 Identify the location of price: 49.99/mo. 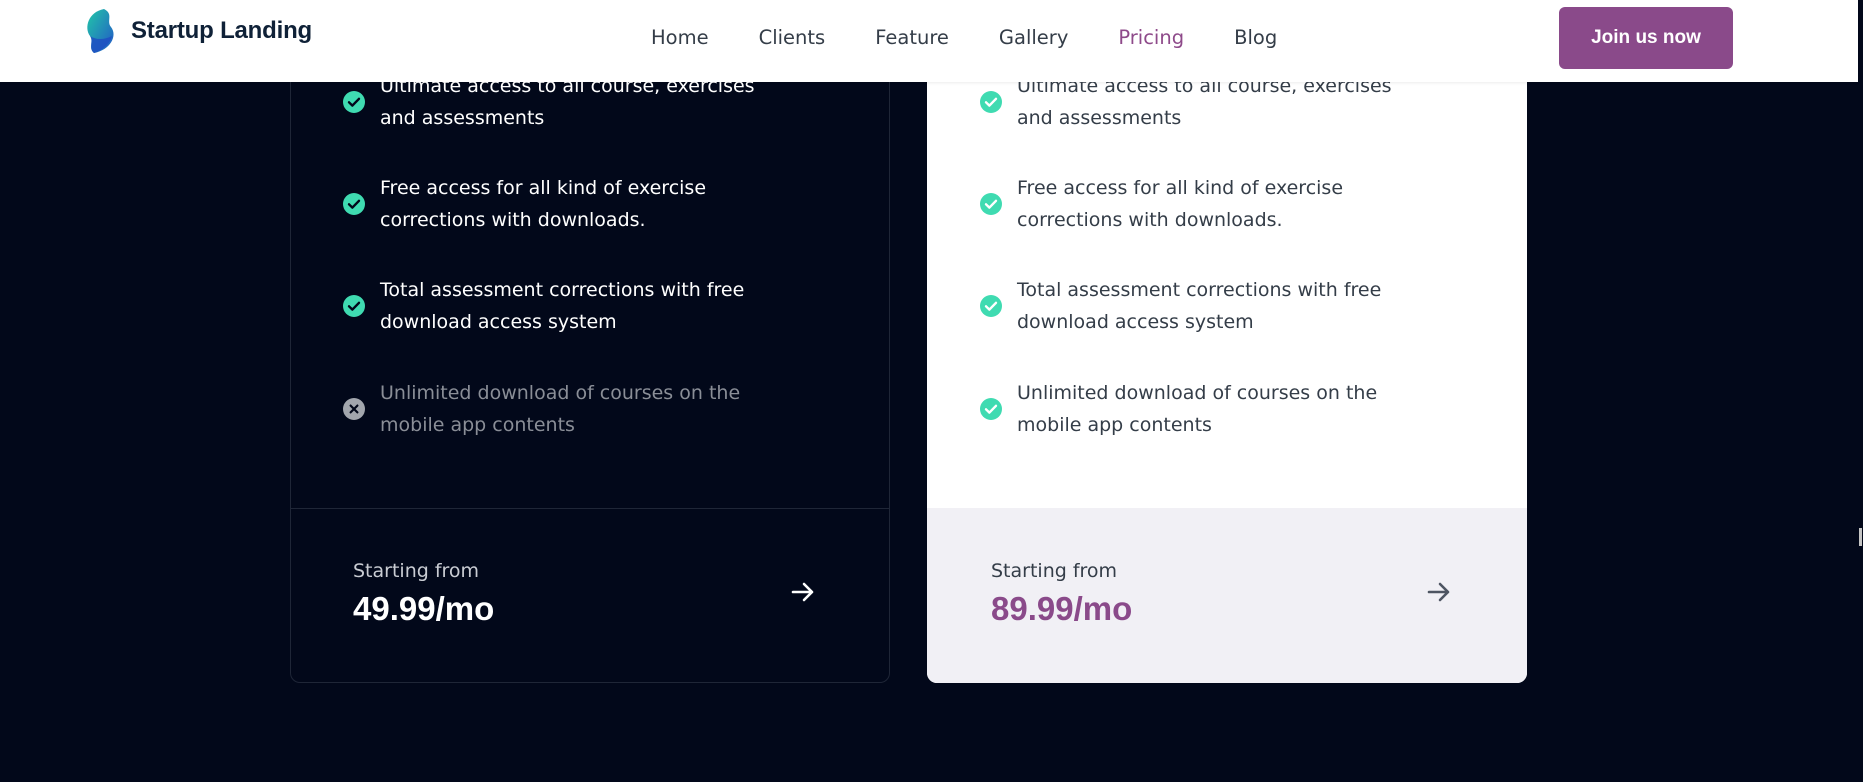
(424, 608).